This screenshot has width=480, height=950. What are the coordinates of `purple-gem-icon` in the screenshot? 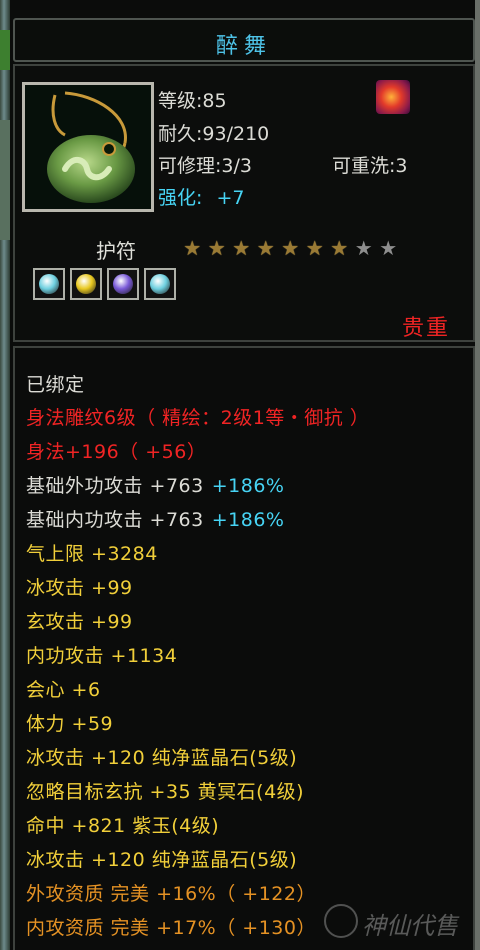 It's located at (123, 284).